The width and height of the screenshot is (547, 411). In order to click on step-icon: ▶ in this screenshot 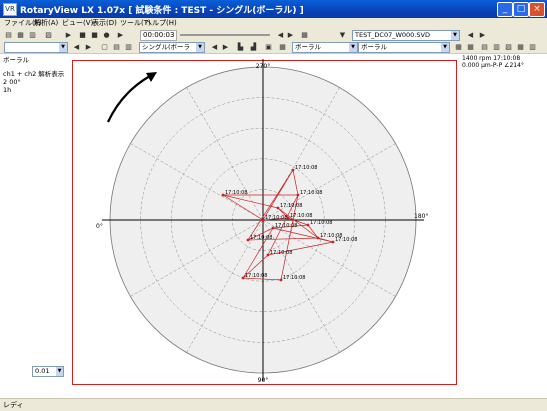, I will do `click(120, 35)`.